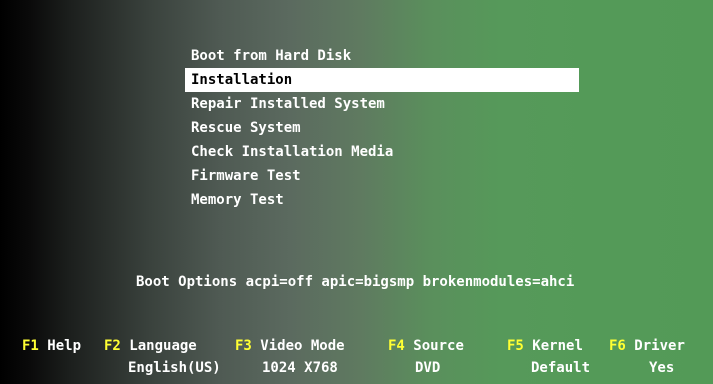 This screenshot has width=713, height=384. I want to click on fkey-f5-key: F5, so click(515, 346).